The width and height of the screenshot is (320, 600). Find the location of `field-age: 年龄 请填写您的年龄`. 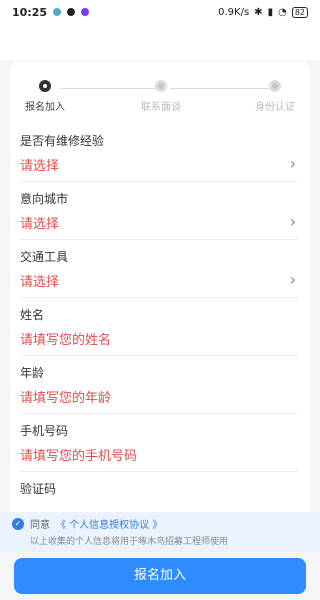

field-age: 年龄 请填写您的年龄 is located at coordinates (159, 385).